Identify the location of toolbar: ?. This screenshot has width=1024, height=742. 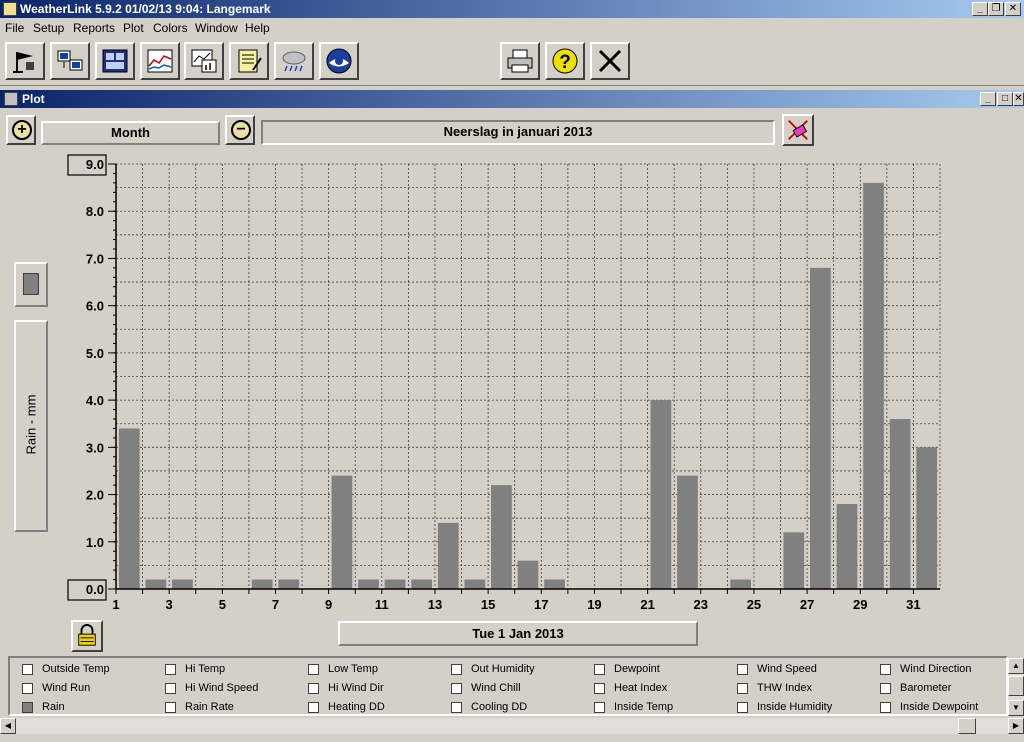
(512, 62).